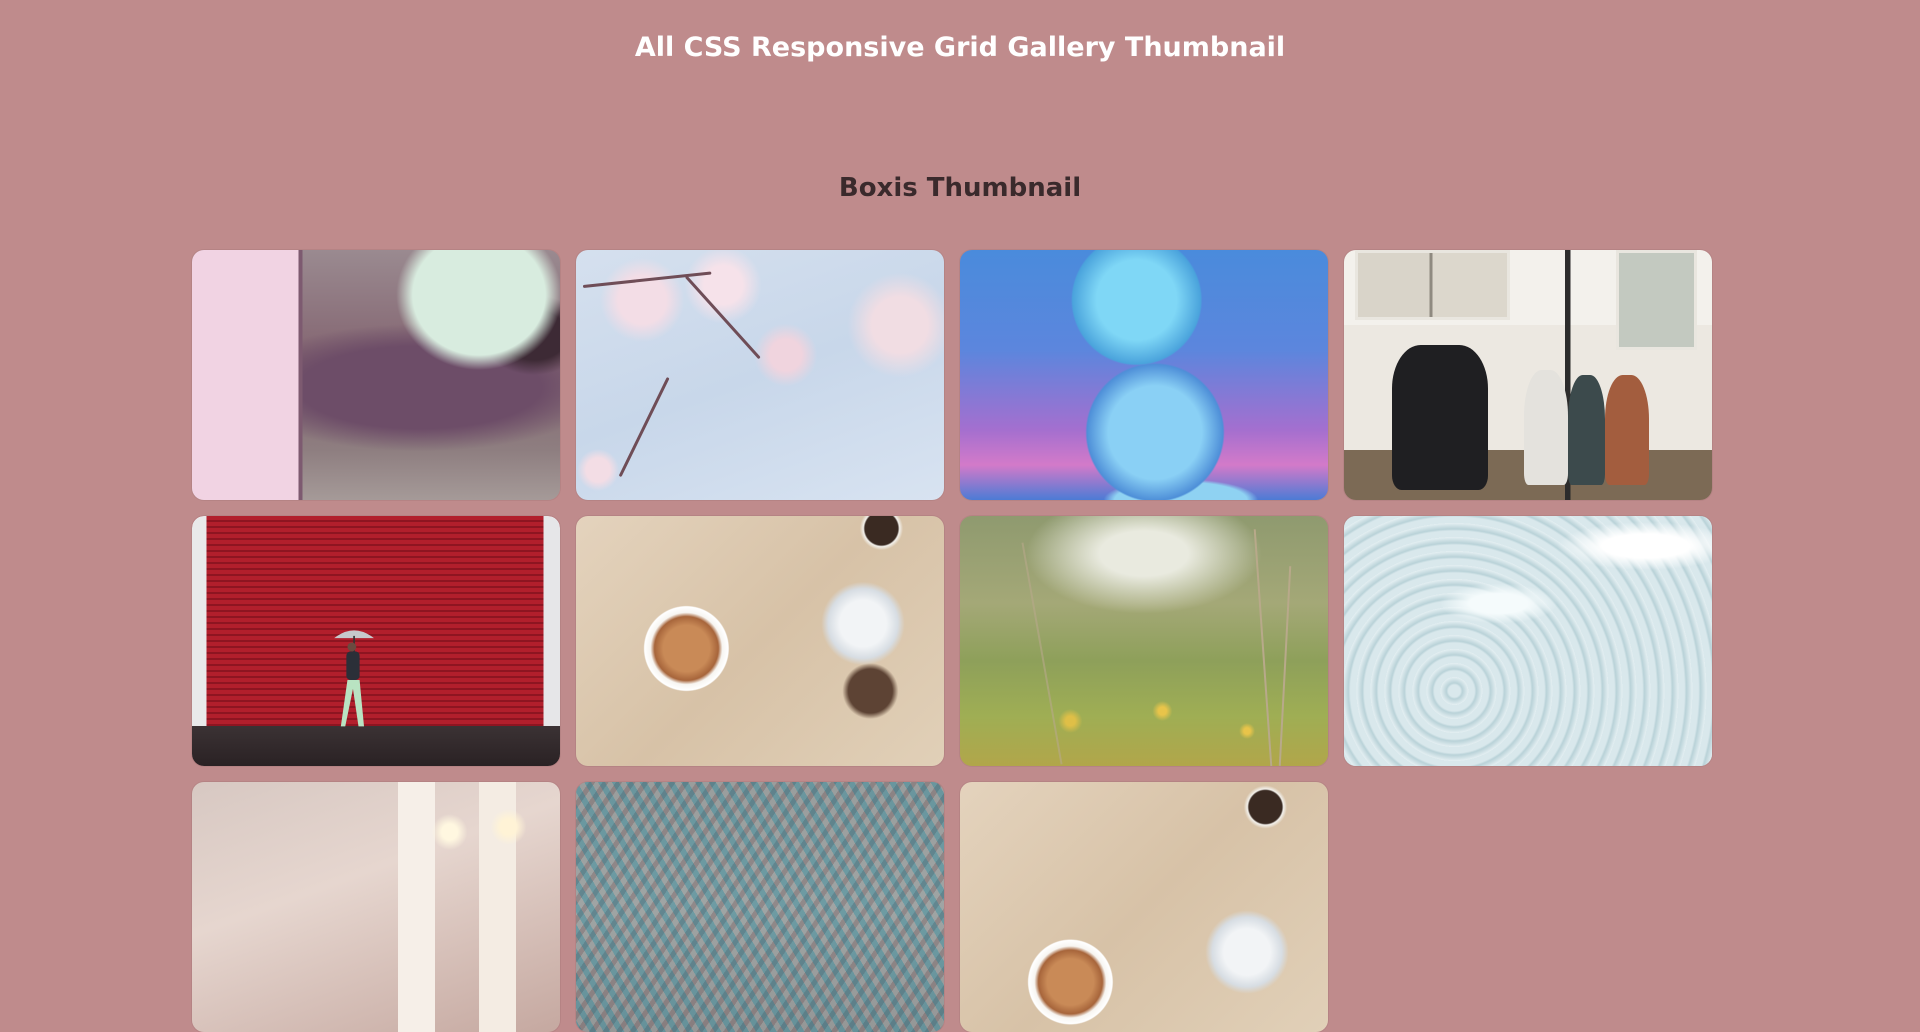 The image size is (1920, 1032). I want to click on stroller, so click(1439, 417).